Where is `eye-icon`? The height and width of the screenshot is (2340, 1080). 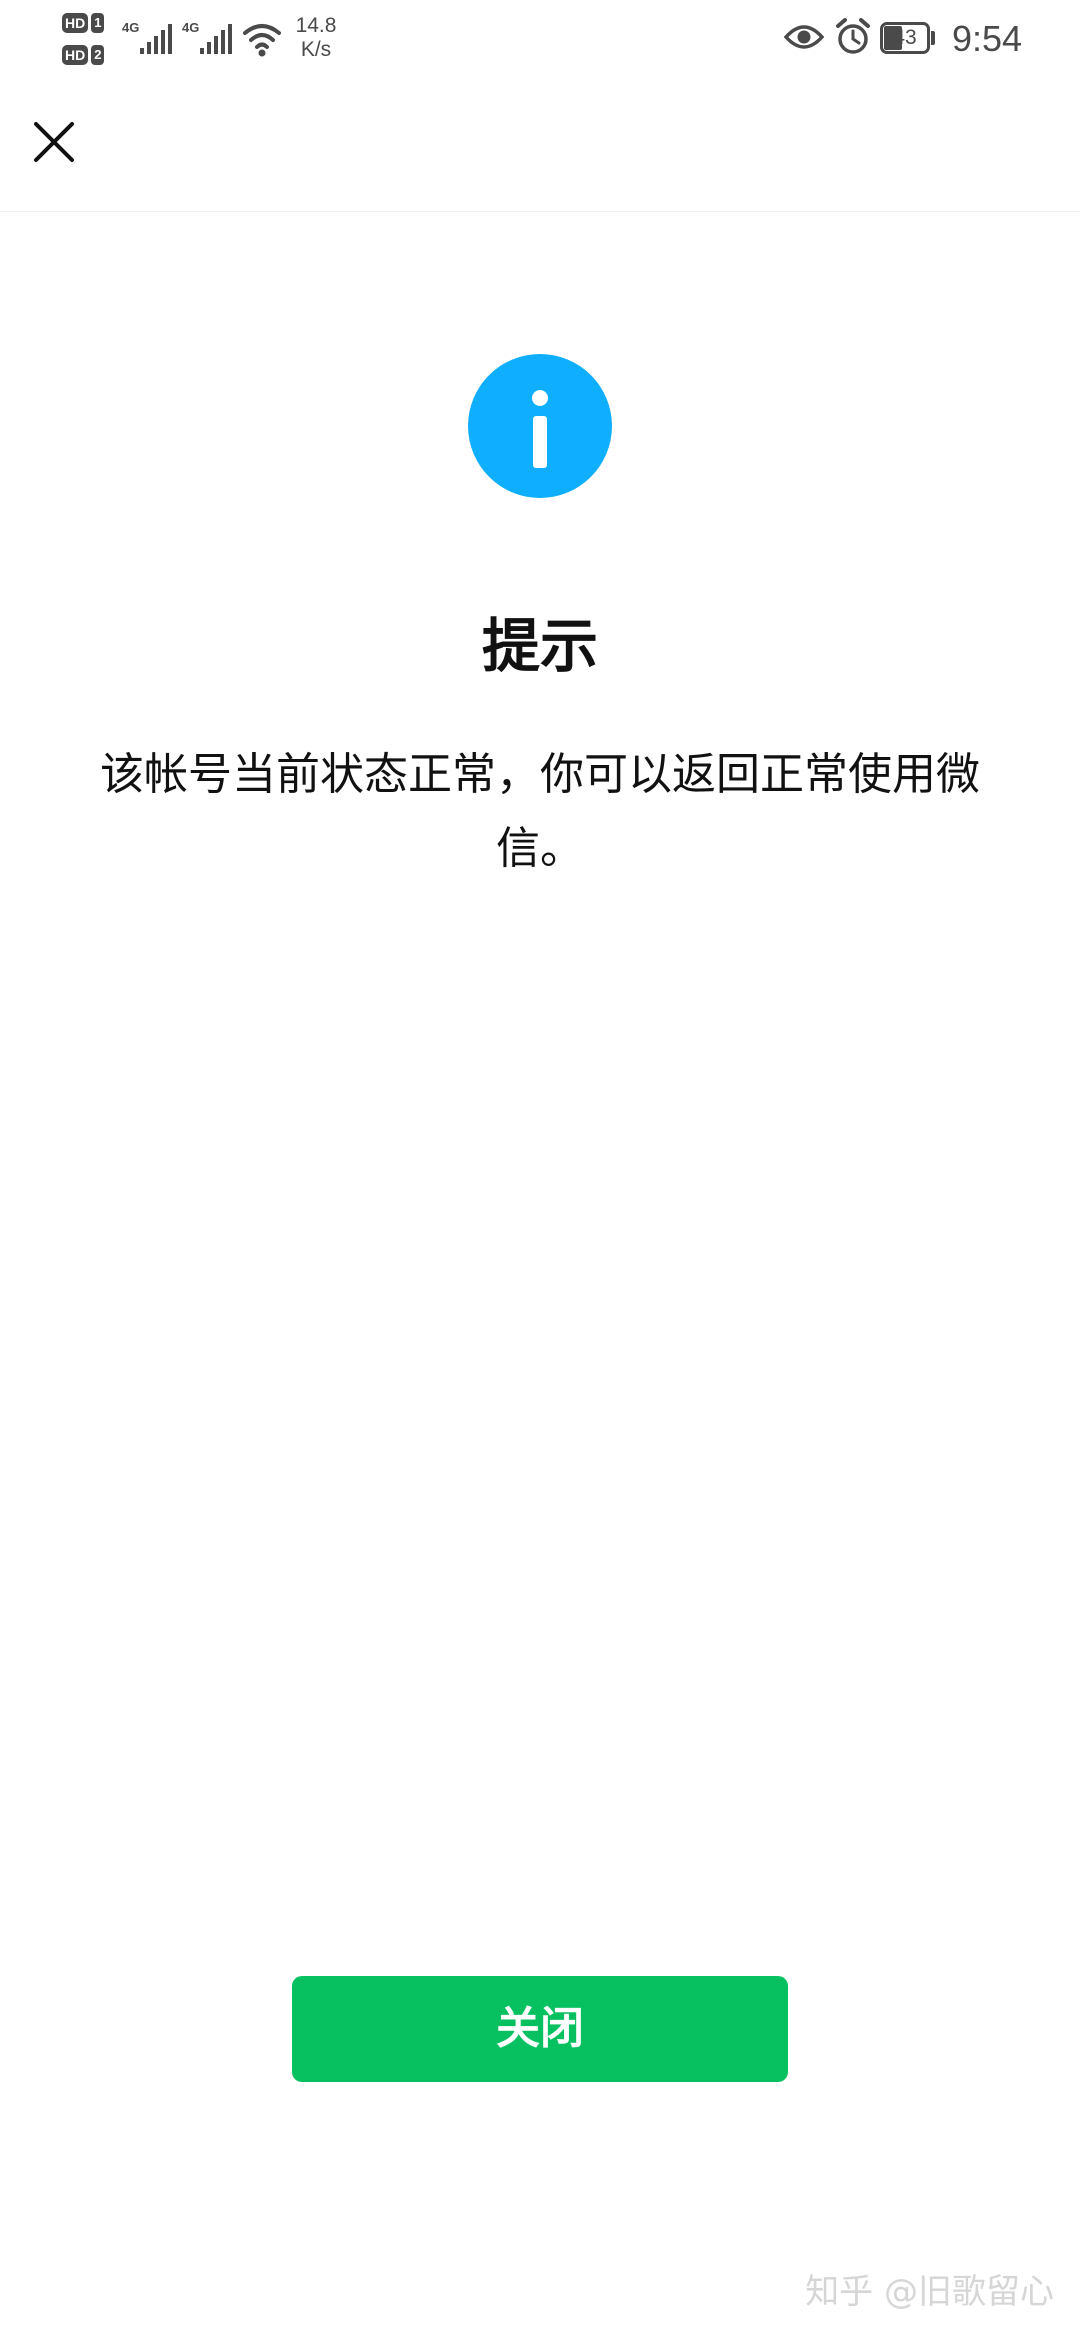 eye-icon is located at coordinates (804, 37).